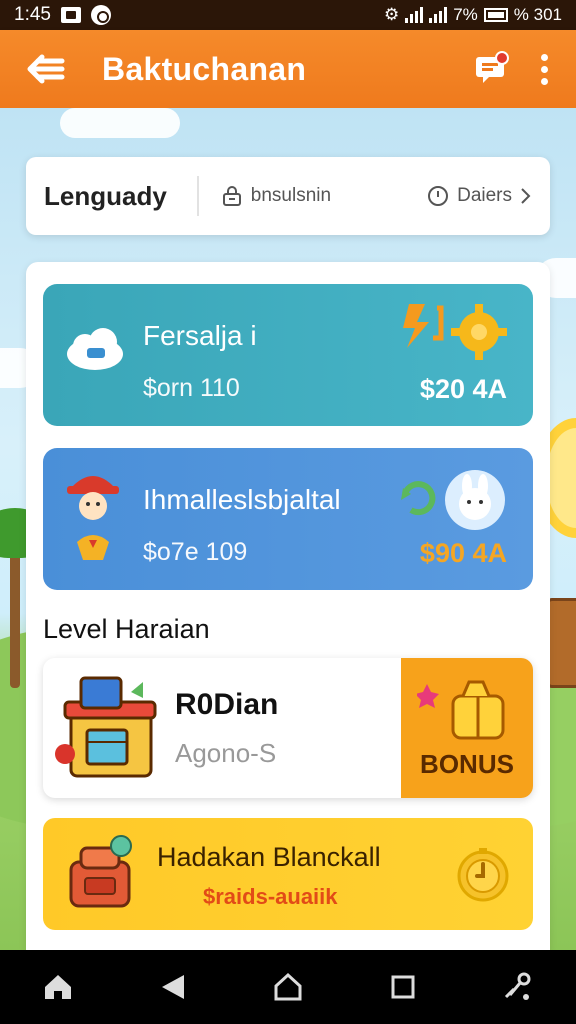  Describe the element at coordinates (483, 876) in the screenshot. I see `stopwatch-icon` at that location.